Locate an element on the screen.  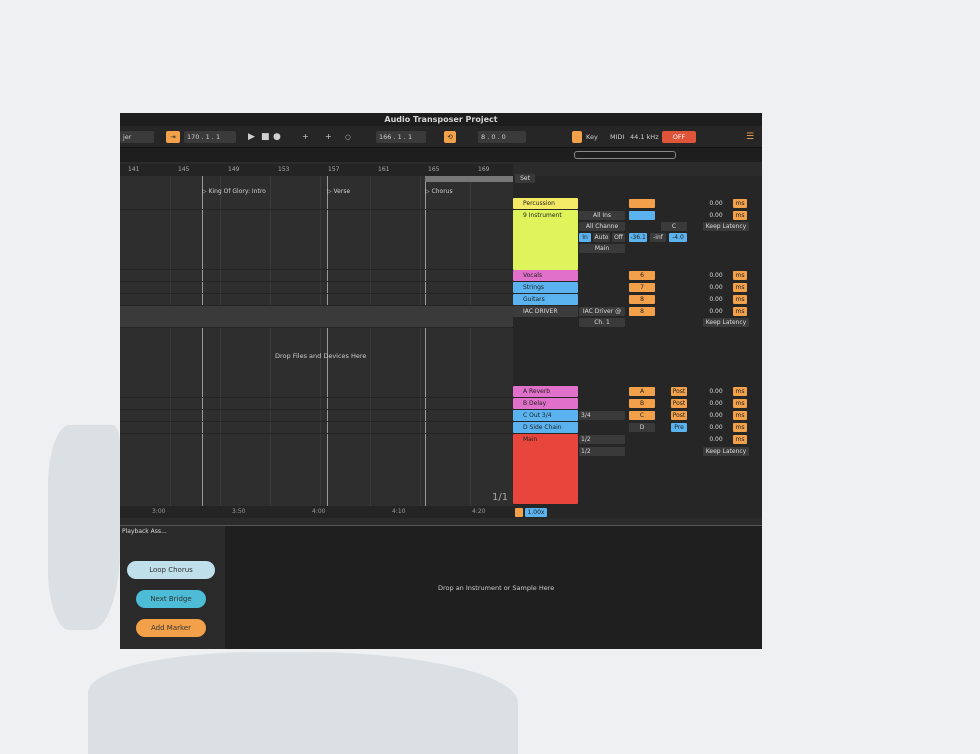
return-letter: B is located at coordinates (642, 403).